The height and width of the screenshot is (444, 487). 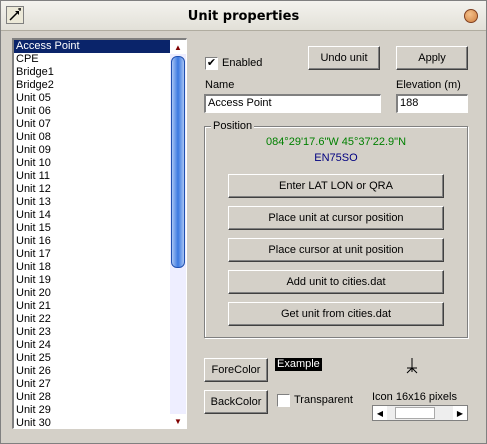 What do you see at coordinates (236, 402) in the screenshot?
I see `backcolor-button: BackColor` at bounding box center [236, 402].